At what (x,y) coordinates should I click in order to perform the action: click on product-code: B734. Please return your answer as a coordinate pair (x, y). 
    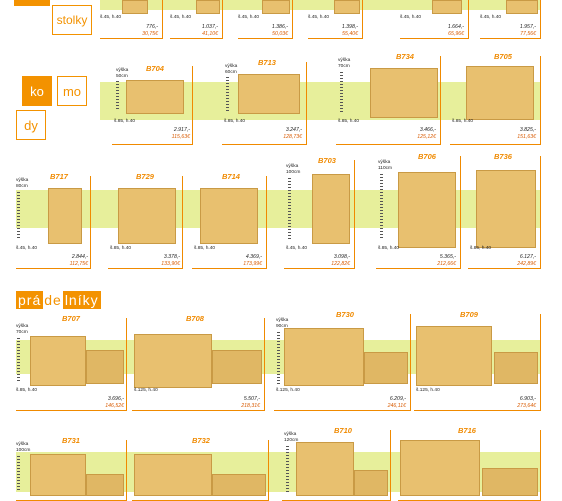
    Looking at the image, I should click on (405, 56).